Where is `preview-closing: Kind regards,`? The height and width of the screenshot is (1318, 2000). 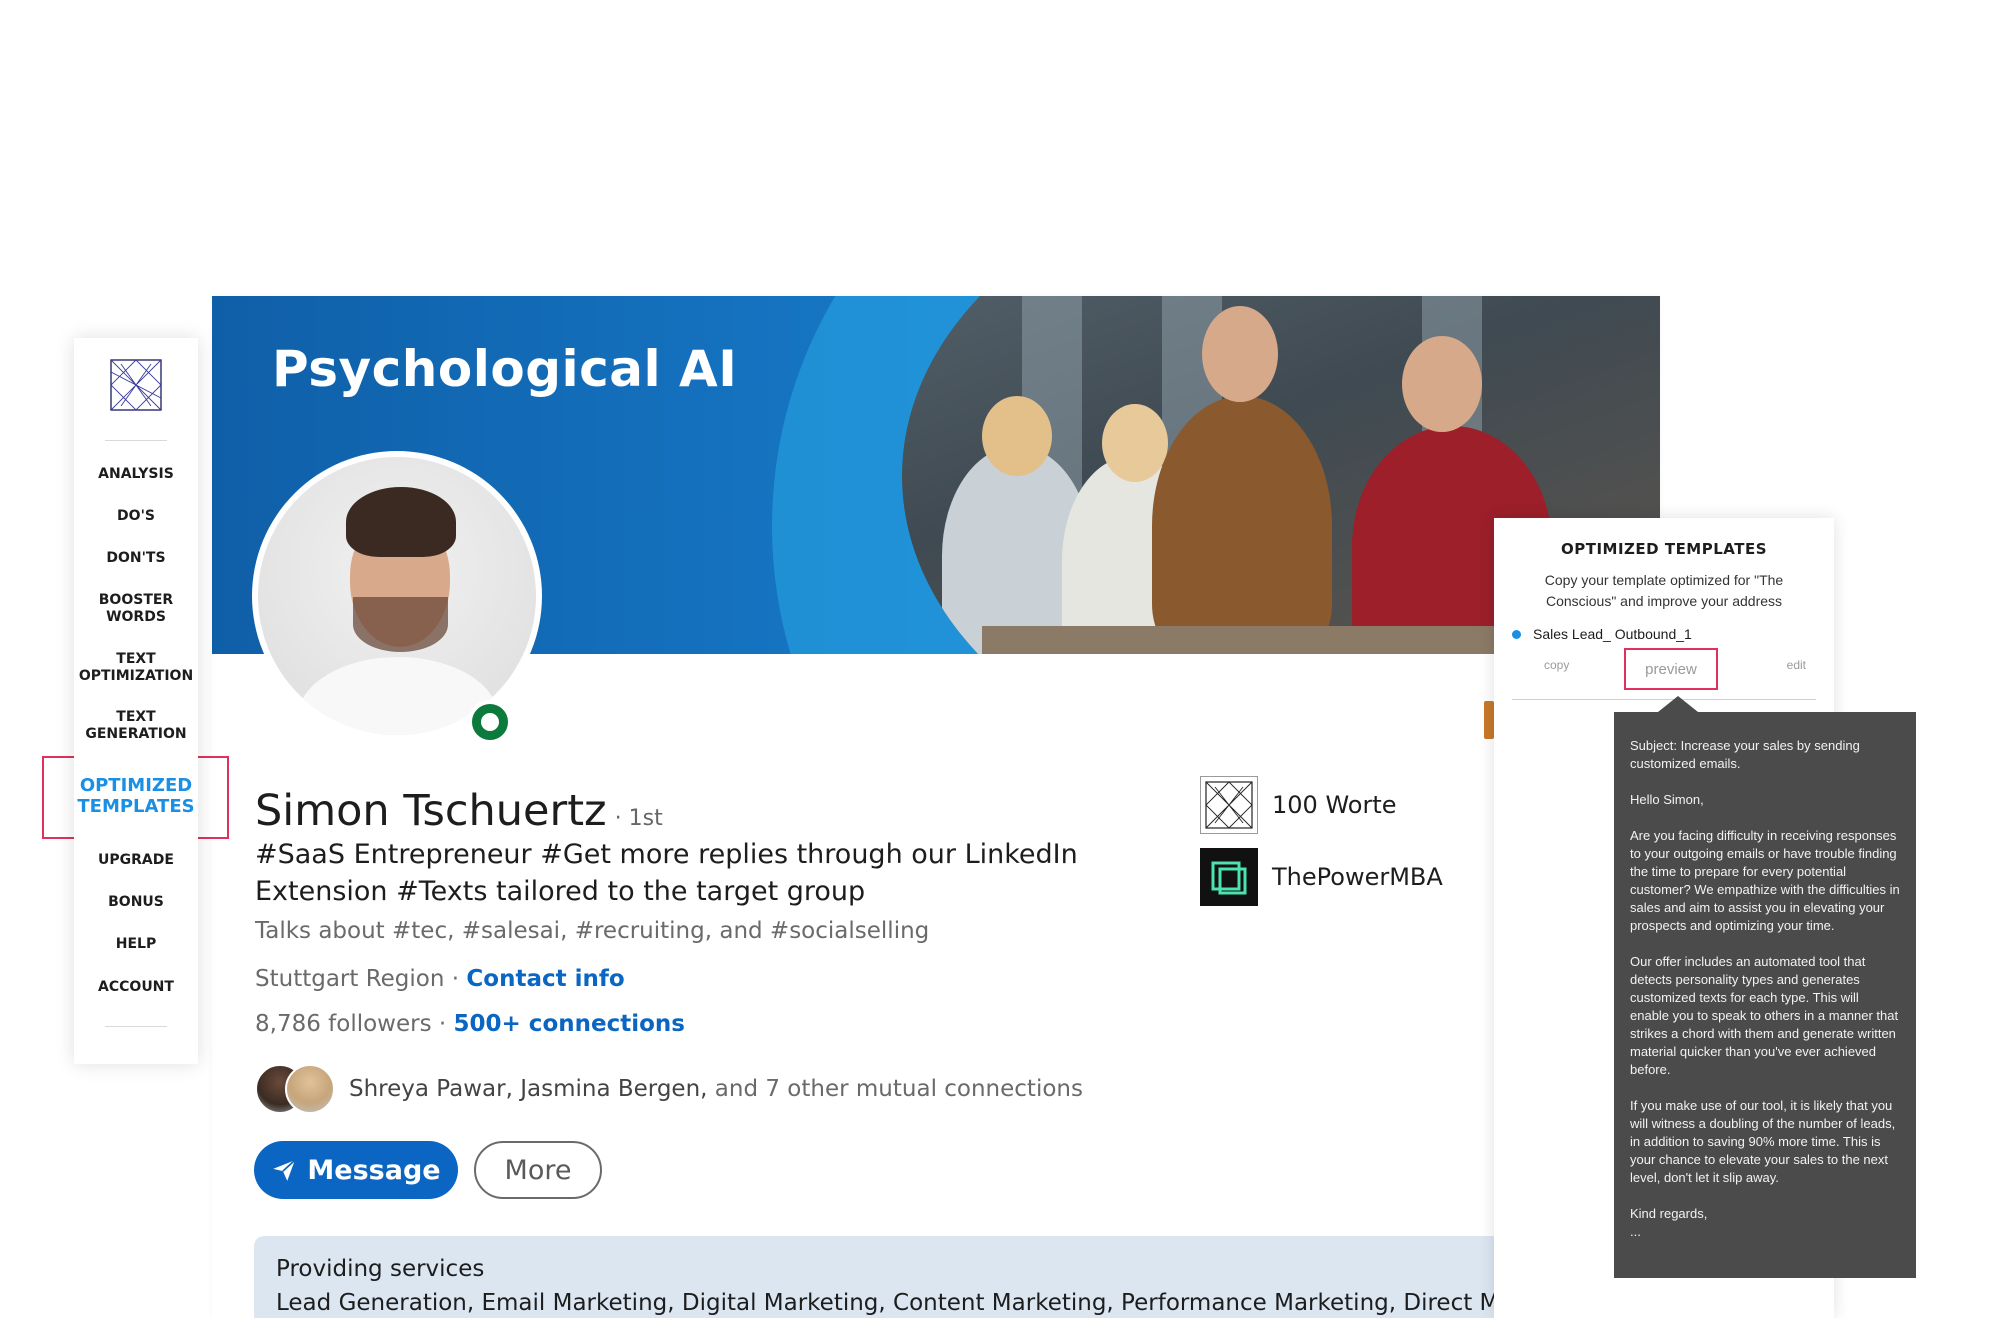
preview-closing: Kind regards, is located at coordinates (1669, 1213).